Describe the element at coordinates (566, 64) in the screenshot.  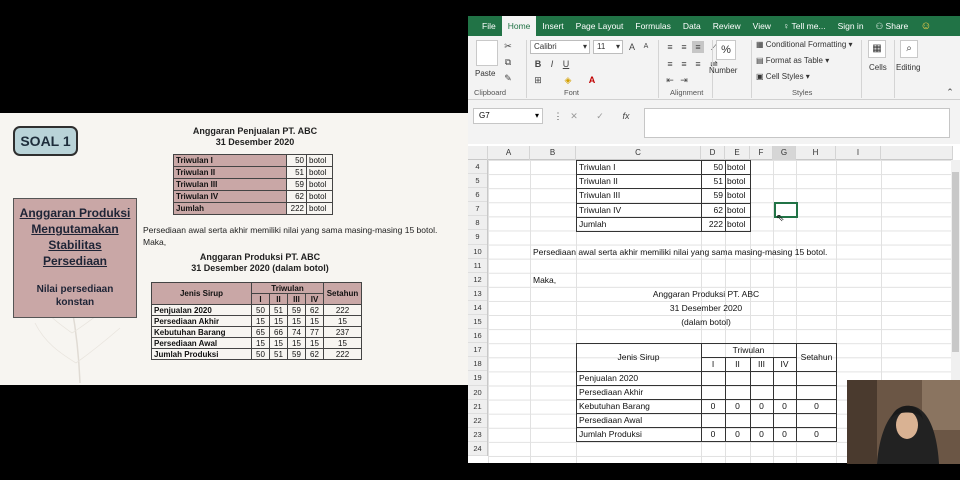
I see `underline-icon: U` at that location.